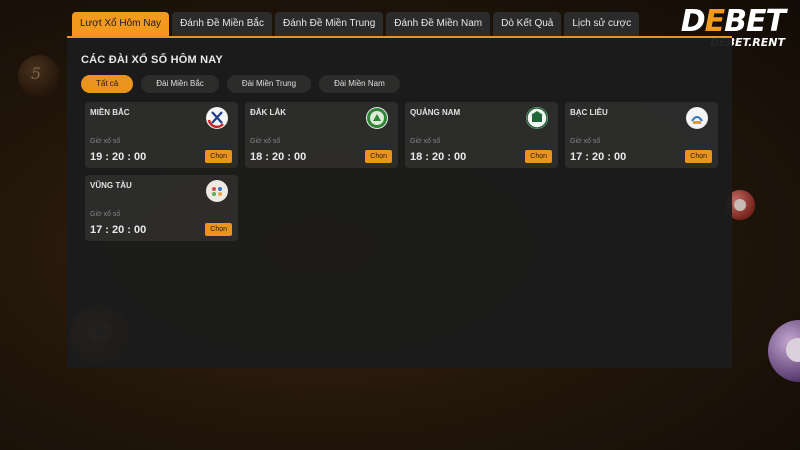 The height and width of the screenshot is (450, 800). What do you see at coordinates (180, 84) in the screenshot?
I see `filter-mien-bac: Đài Miền Bắc` at bounding box center [180, 84].